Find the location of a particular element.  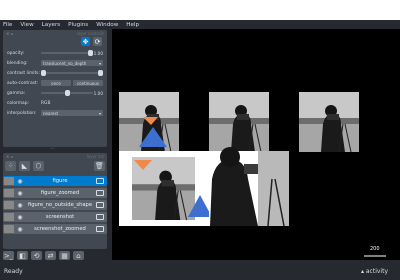

layer-buttons: ⁘ ◣ ⬡ is located at coordinates (24, 166).